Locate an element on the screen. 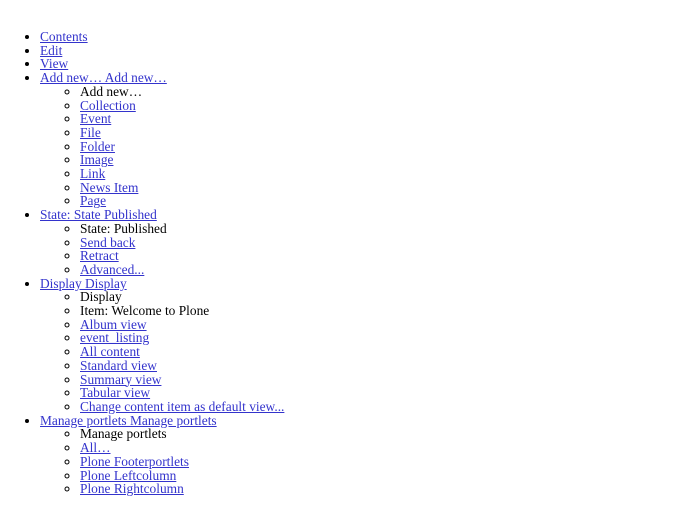 This screenshot has width=690, height=530. toolbar-subitem-standard-view: Standard view is located at coordinates (385, 366).